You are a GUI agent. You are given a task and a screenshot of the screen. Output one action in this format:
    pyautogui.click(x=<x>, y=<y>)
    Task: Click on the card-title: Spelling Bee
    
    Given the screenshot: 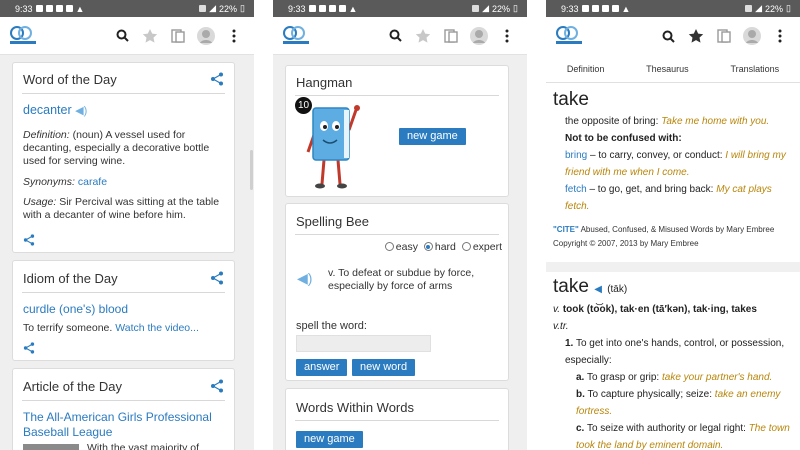 What is the action you would take?
    pyautogui.click(x=332, y=221)
    